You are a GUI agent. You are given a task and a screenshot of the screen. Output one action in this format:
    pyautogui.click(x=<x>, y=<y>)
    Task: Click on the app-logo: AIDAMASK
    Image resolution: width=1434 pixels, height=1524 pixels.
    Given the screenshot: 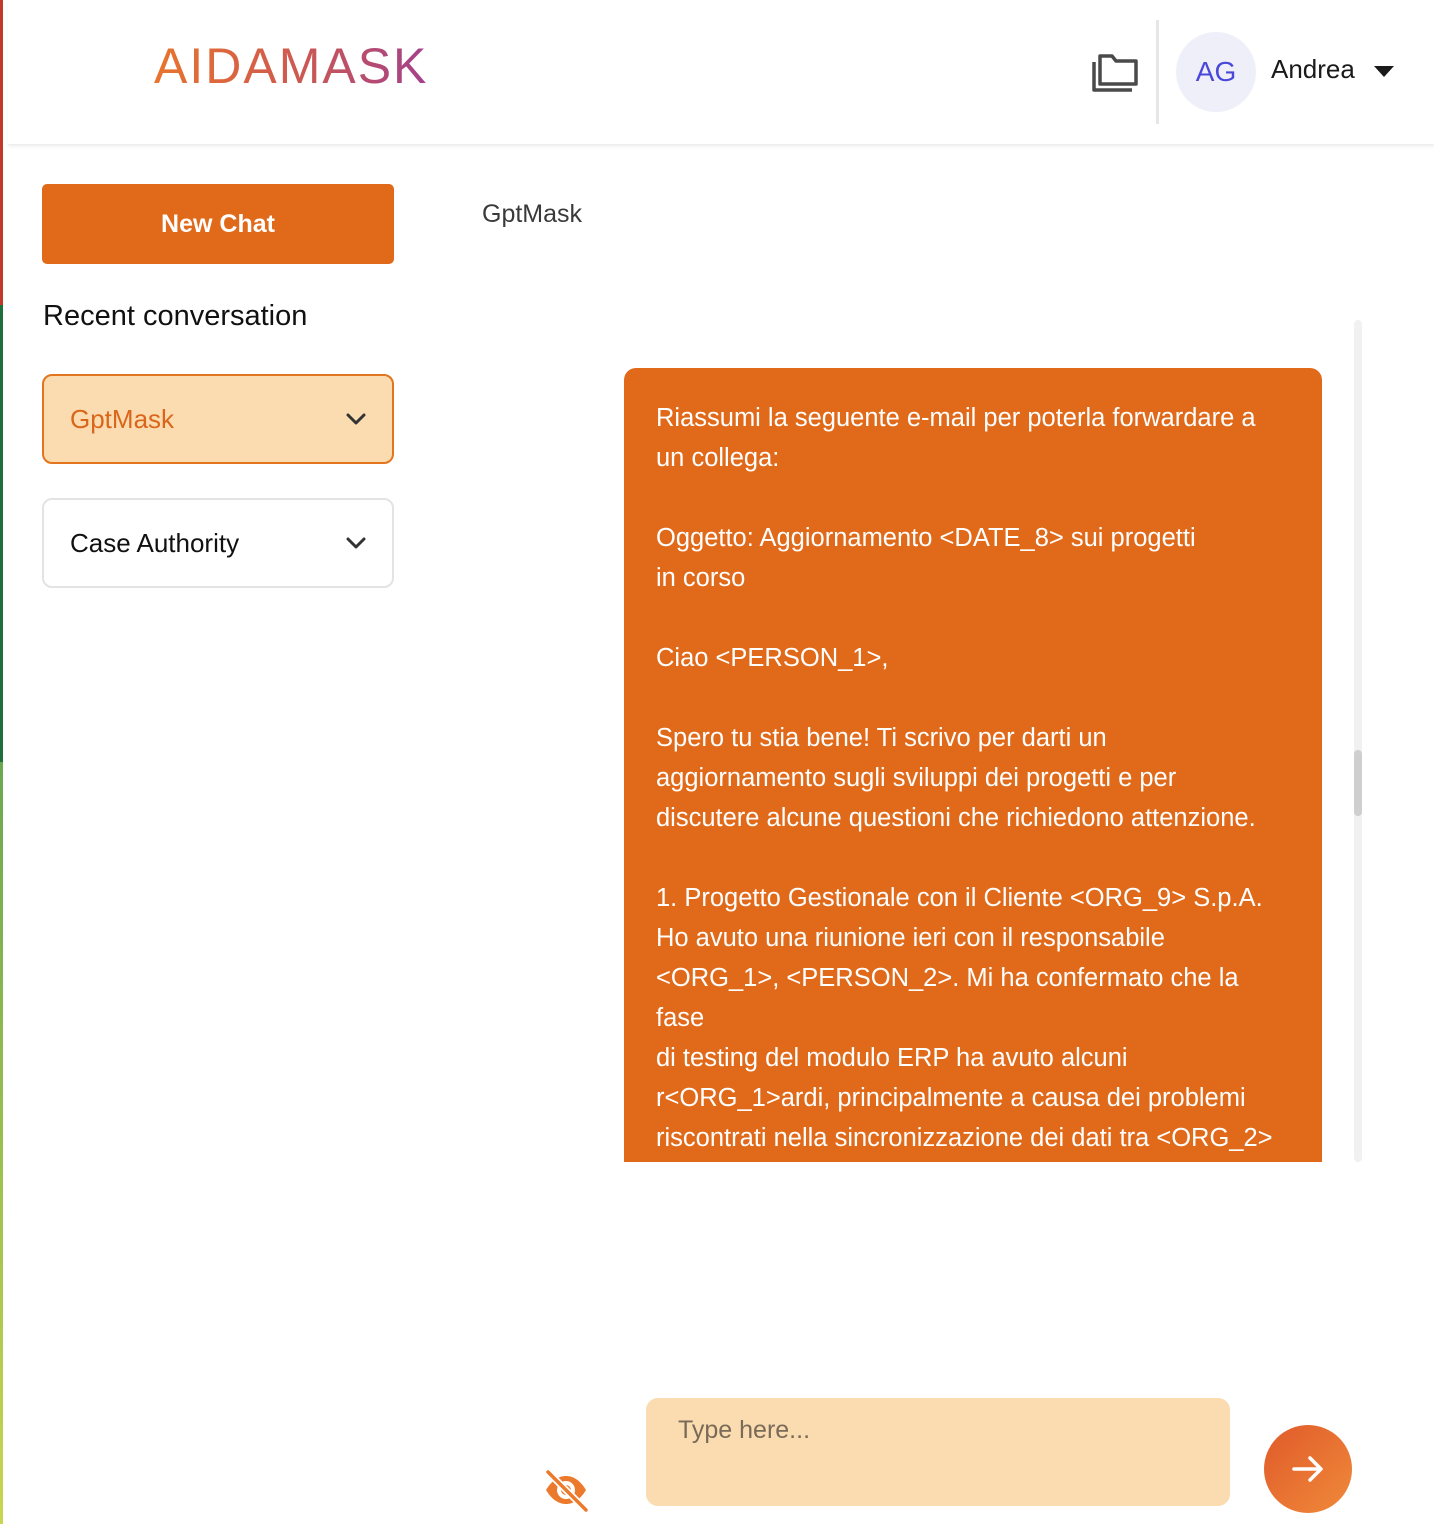 What is the action you would take?
    pyautogui.click(x=291, y=66)
    